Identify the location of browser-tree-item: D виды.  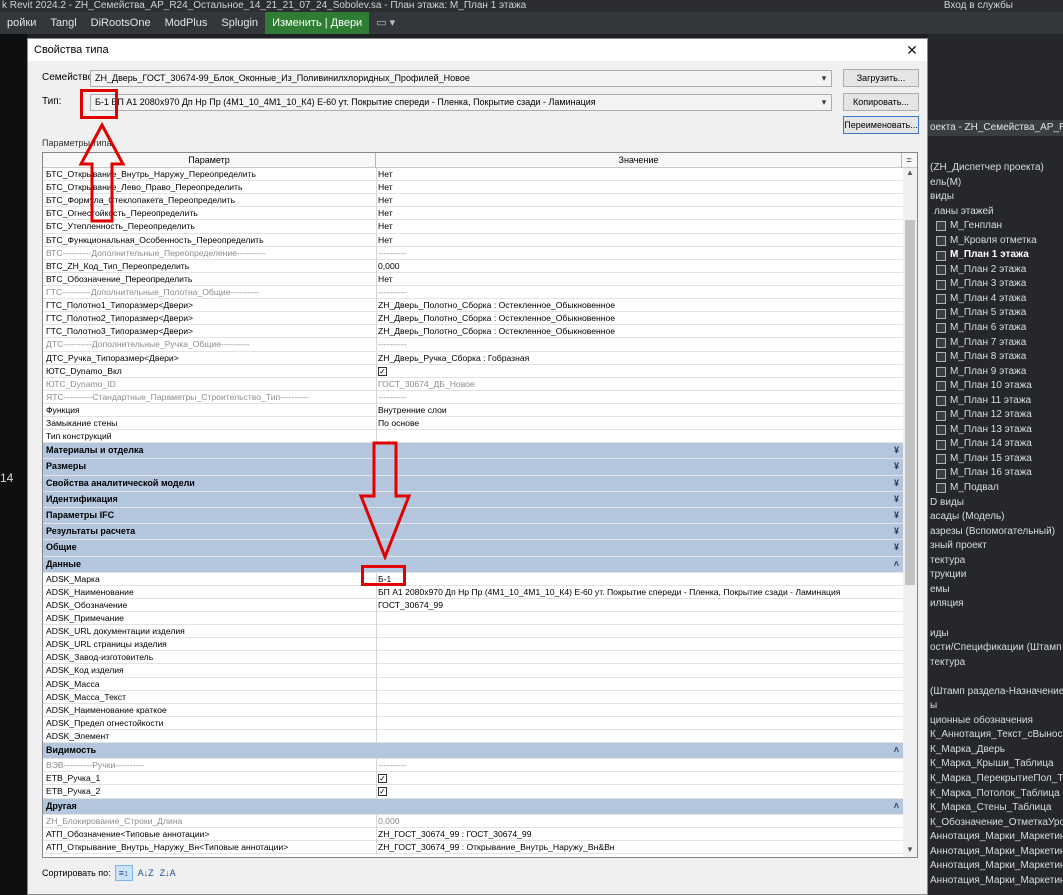
(995, 503).